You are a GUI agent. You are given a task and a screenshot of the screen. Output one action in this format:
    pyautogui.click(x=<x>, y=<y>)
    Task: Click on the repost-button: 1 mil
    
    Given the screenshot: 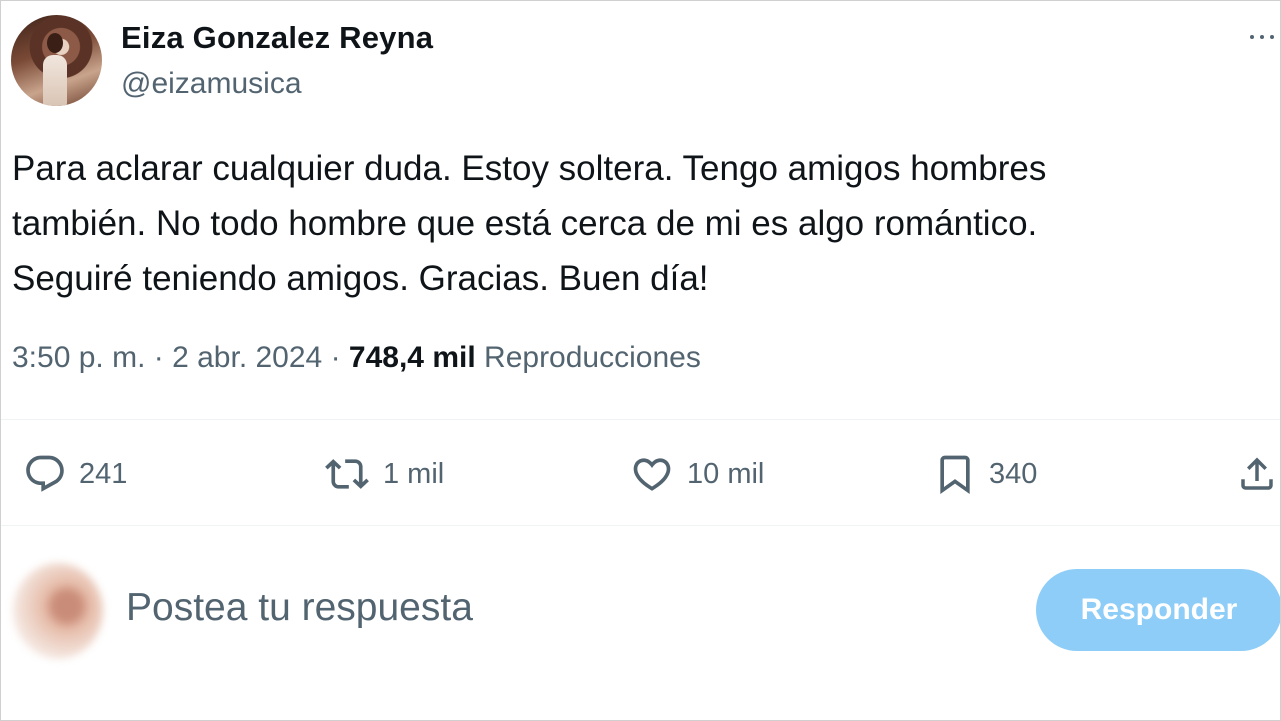 What is the action you would take?
    pyautogui.click(x=383, y=474)
    